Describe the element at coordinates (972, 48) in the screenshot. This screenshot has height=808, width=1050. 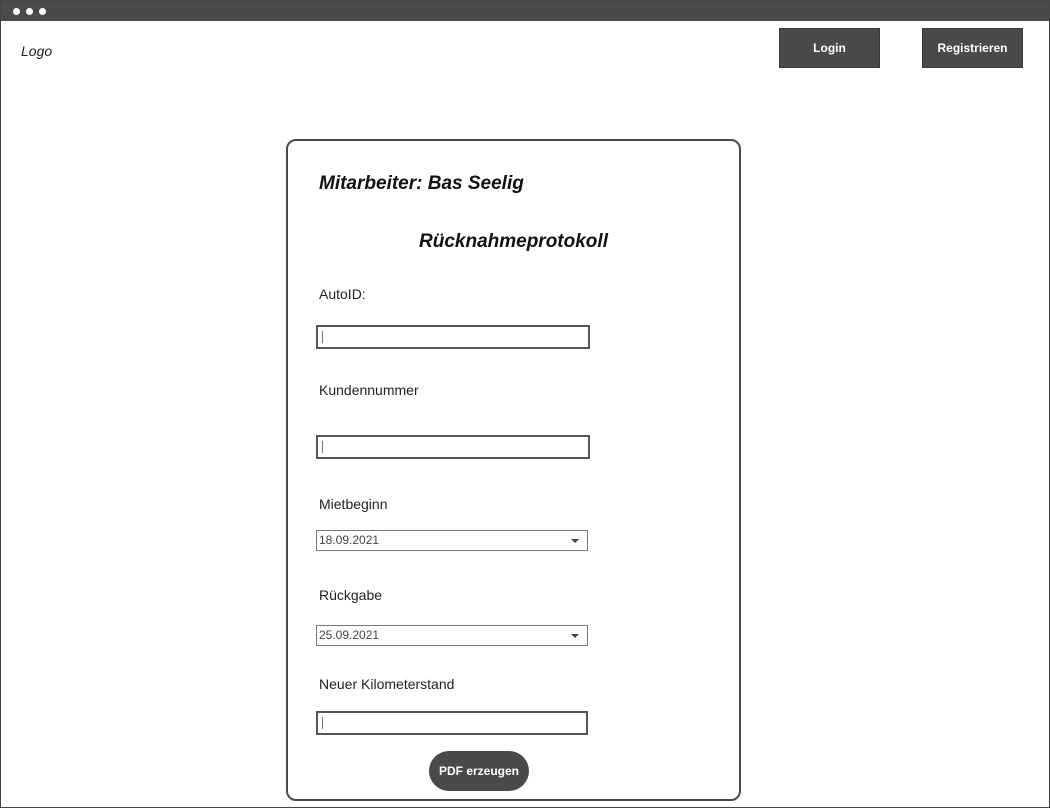
I see `register-button: Registrieren` at that location.